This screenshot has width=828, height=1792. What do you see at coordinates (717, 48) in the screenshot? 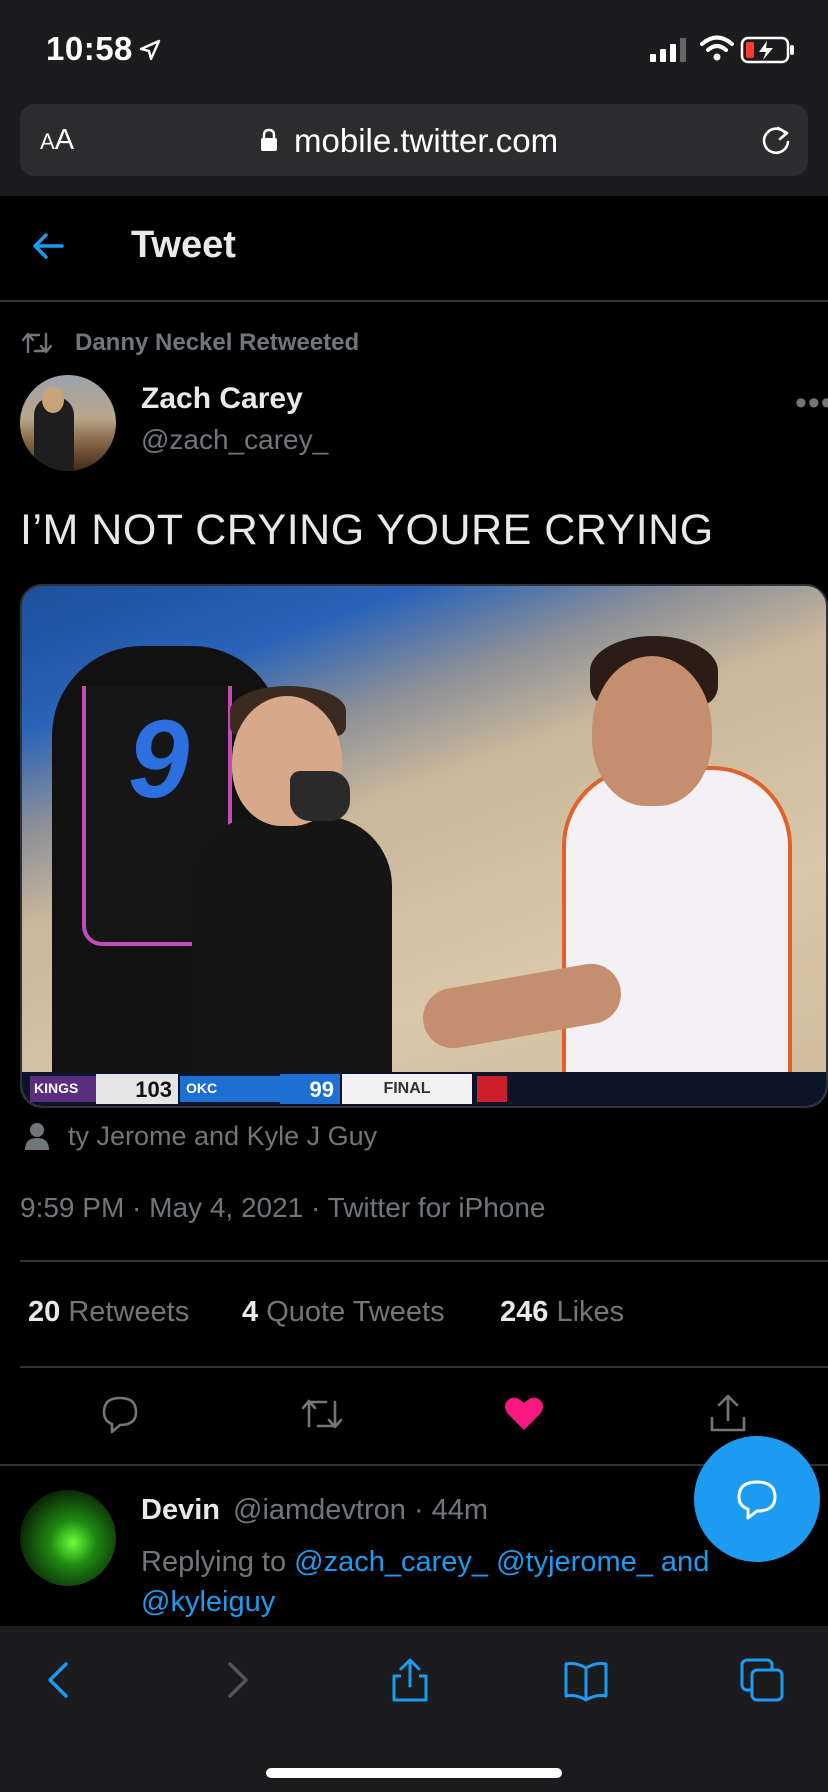
I see `wifi-icon` at bounding box center [717, 48].